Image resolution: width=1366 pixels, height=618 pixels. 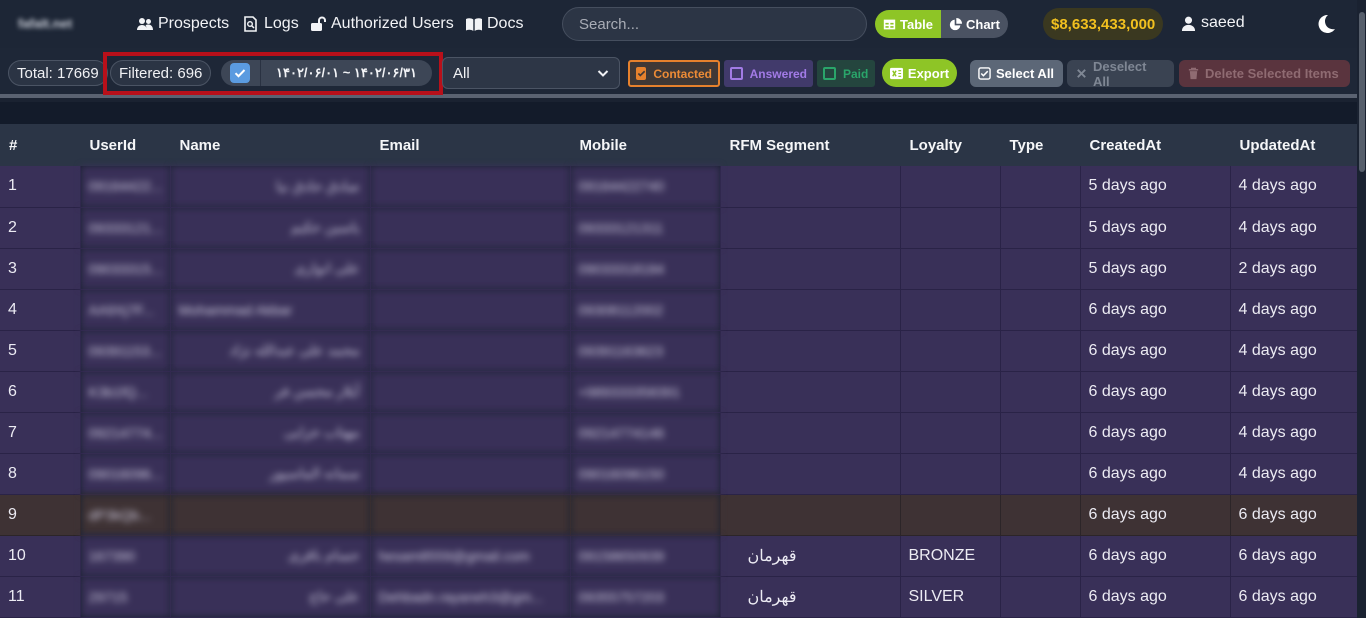 I want to click on select-all-button: Select All, so click(x=1016, y=73).